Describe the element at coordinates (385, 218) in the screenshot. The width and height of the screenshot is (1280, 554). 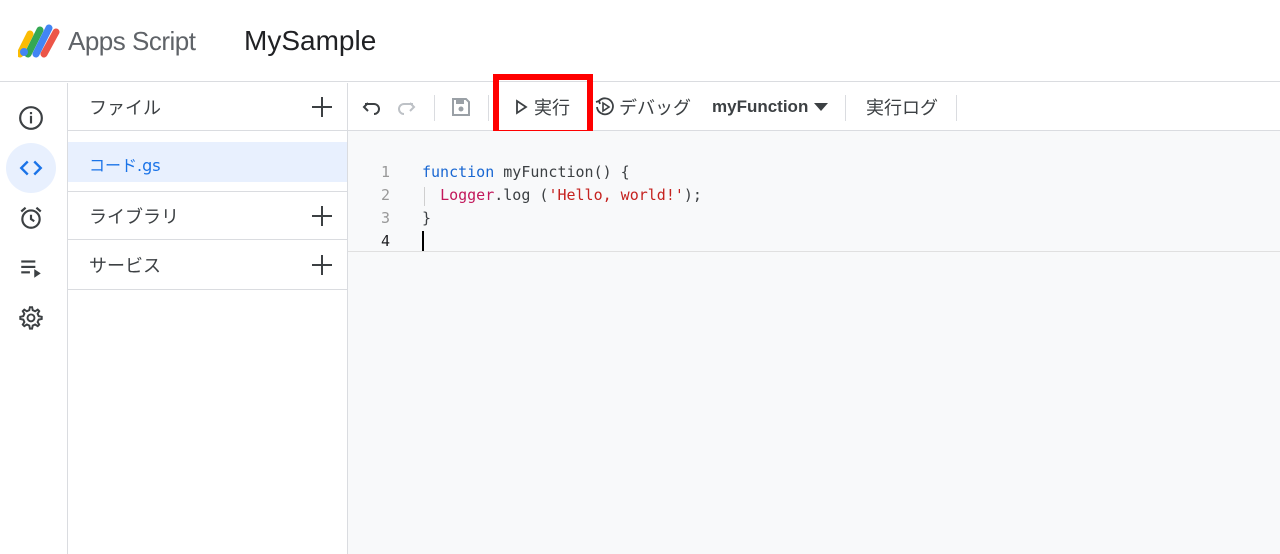
I see `line-number: 3` at that location.